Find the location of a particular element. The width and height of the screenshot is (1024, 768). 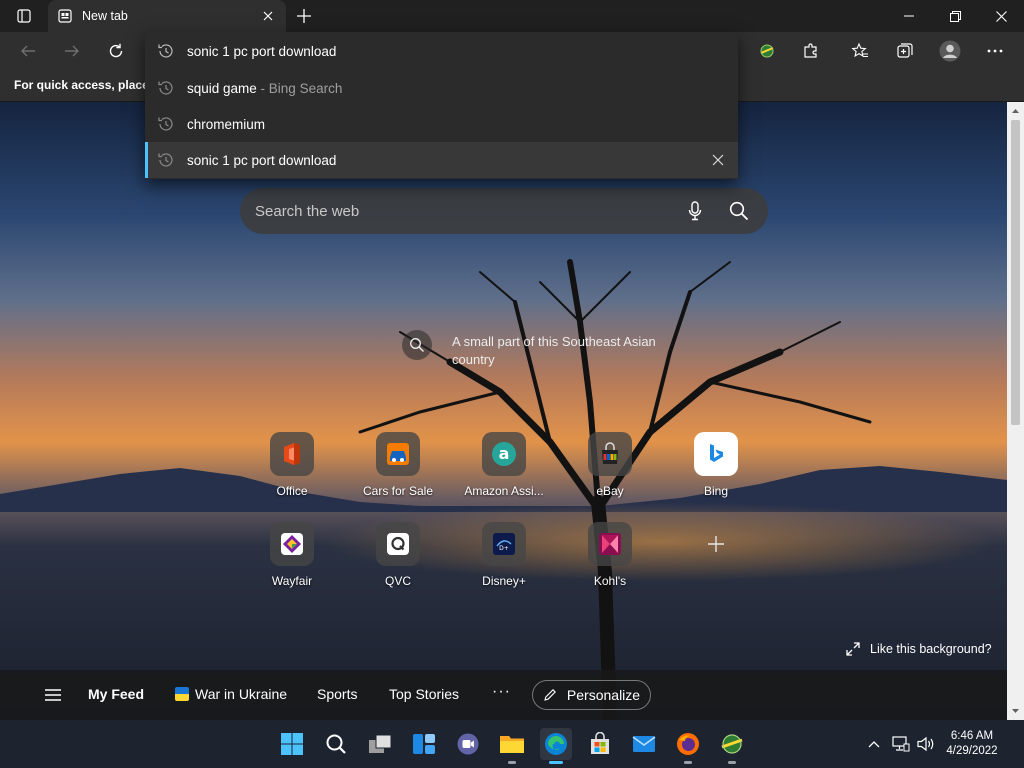

refresh-icon is located at coordinates (116, 50).